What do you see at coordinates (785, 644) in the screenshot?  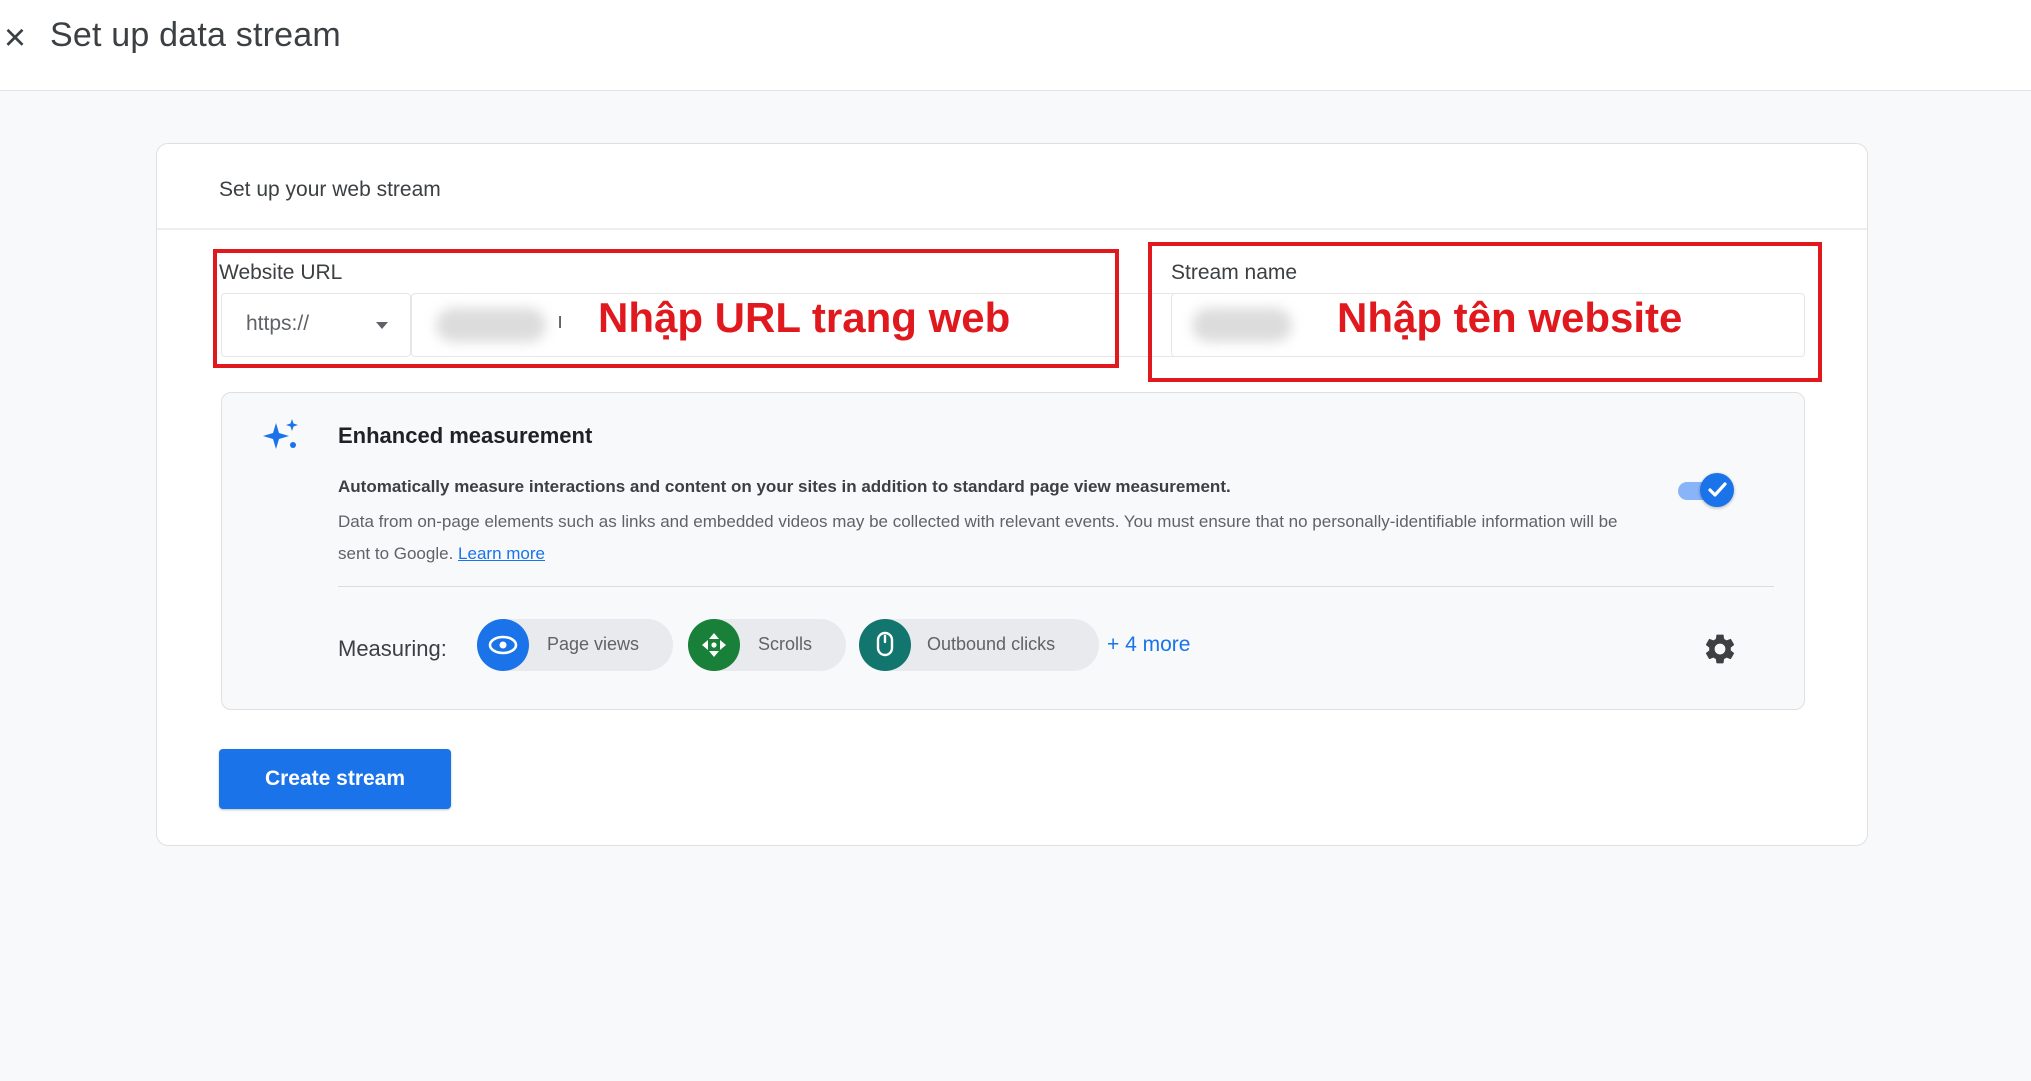 I see `chip-label: Scrolls` at bounding box center [785, 644].